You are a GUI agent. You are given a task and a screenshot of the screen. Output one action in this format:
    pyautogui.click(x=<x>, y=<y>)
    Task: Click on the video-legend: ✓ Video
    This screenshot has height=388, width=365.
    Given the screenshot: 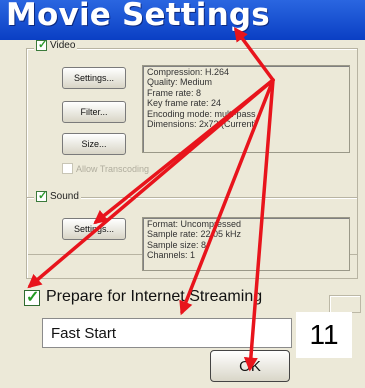 What is the action you would take?
    pyautogui.click(x=56, y=45)
    